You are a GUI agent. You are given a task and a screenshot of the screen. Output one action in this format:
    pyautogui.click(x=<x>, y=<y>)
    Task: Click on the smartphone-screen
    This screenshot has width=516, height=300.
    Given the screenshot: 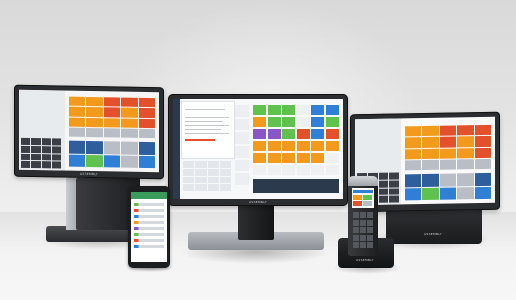 What is the action you would take?
    pyautogui.click(x=149, y=227)
    